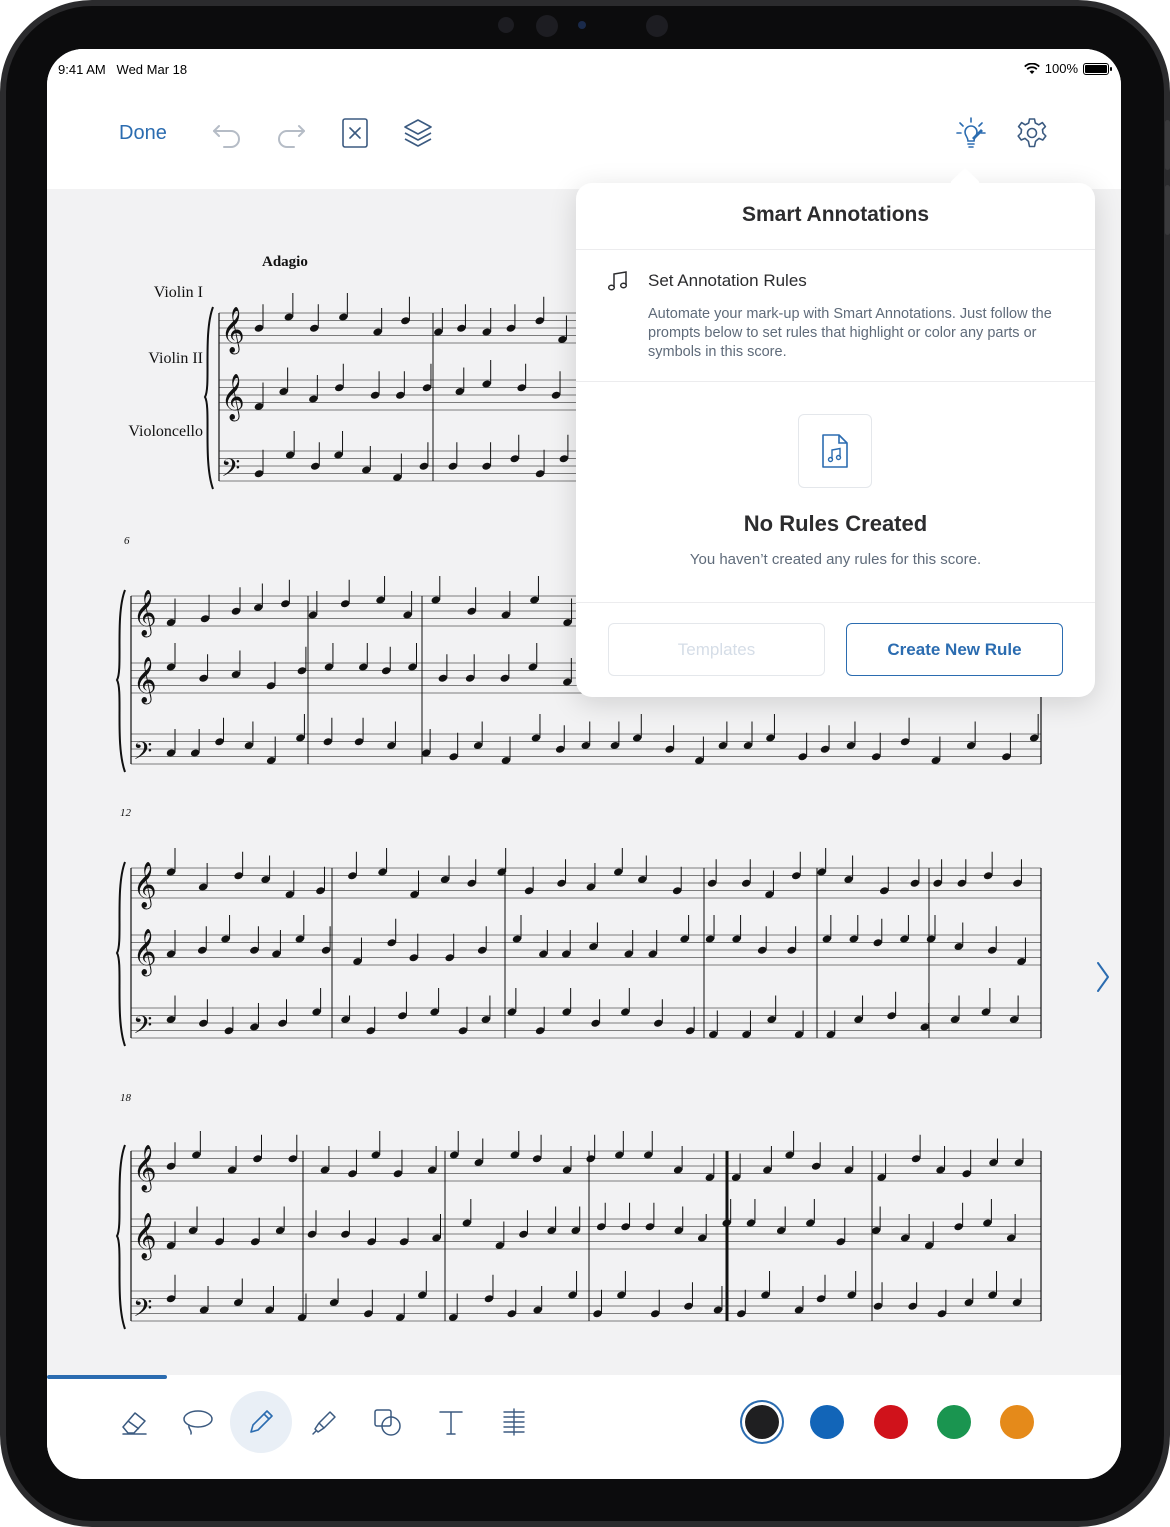 This screenshot has width=1170, height=1527. What do you see at coordinates (716, 649) in the screenshot?
I see `templates-button: Templates` at bounding box center [716, 649].